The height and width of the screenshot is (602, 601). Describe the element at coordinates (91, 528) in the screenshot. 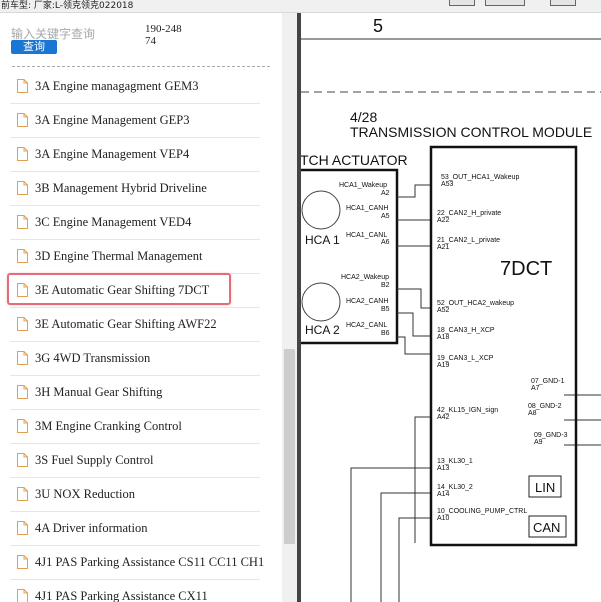

I see `document-list-item-label: 4A Driver information` at that location.